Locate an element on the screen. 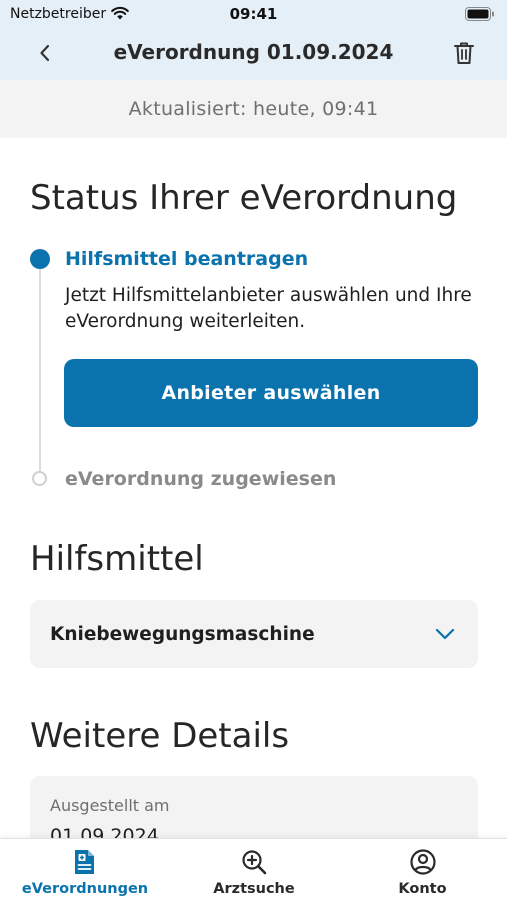  back-button is located at coordinates (45, 53).